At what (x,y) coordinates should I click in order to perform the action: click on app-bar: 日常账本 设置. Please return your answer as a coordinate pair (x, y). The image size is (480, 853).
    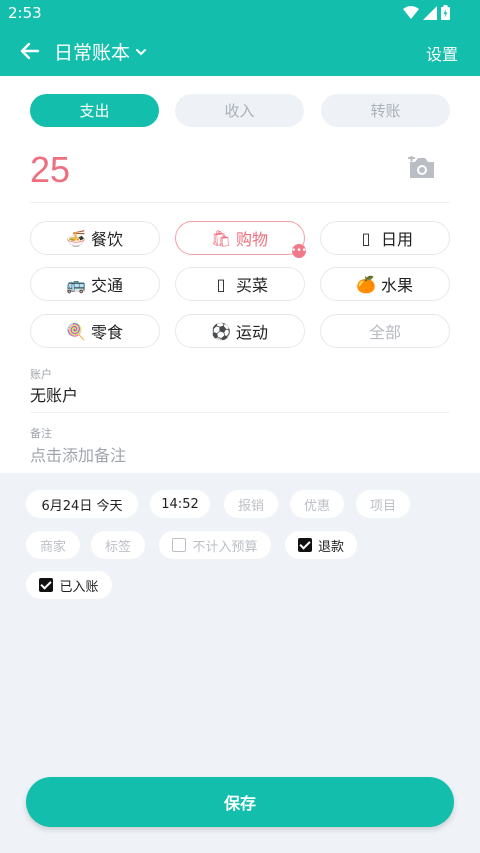
    Looking at the image, I should click on (240, 51).